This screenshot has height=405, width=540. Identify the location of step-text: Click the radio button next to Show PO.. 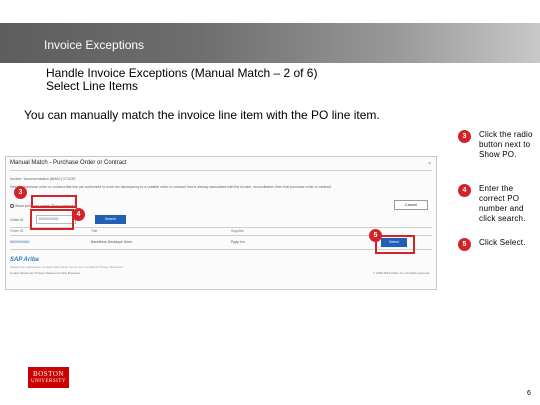
(506, 144).